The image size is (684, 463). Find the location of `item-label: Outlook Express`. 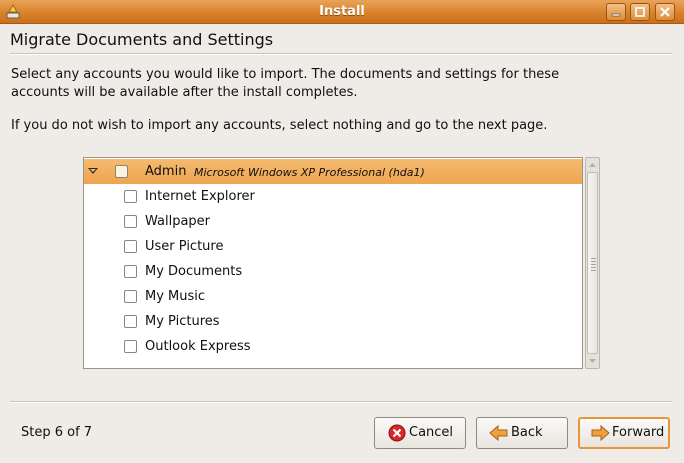

item-label: Outlook Express is located at coordinates (198, 346).